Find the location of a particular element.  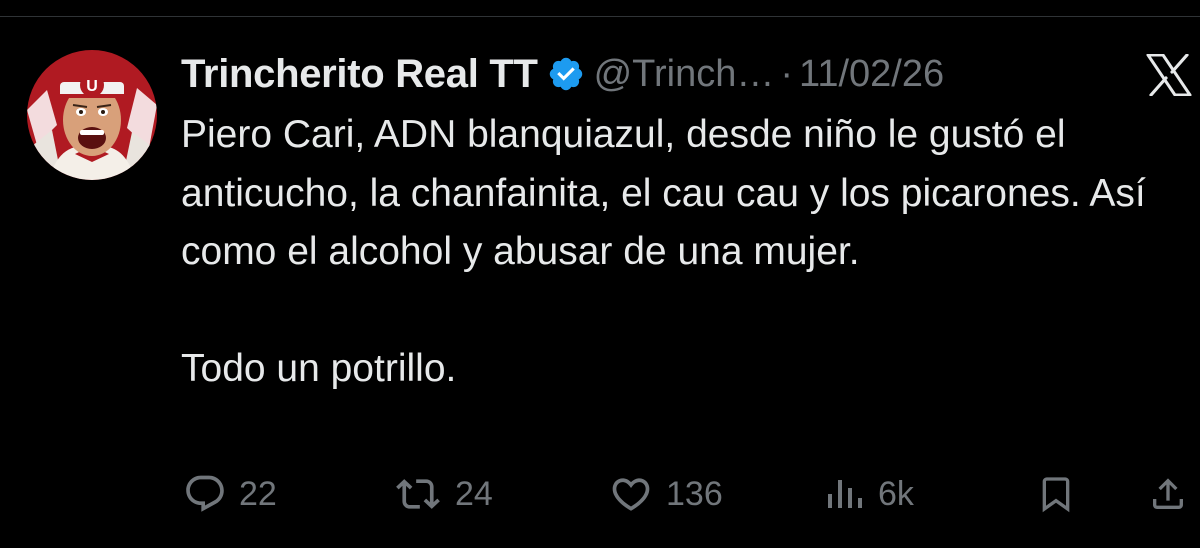

share-icon is located at coordinates (1168, 494).